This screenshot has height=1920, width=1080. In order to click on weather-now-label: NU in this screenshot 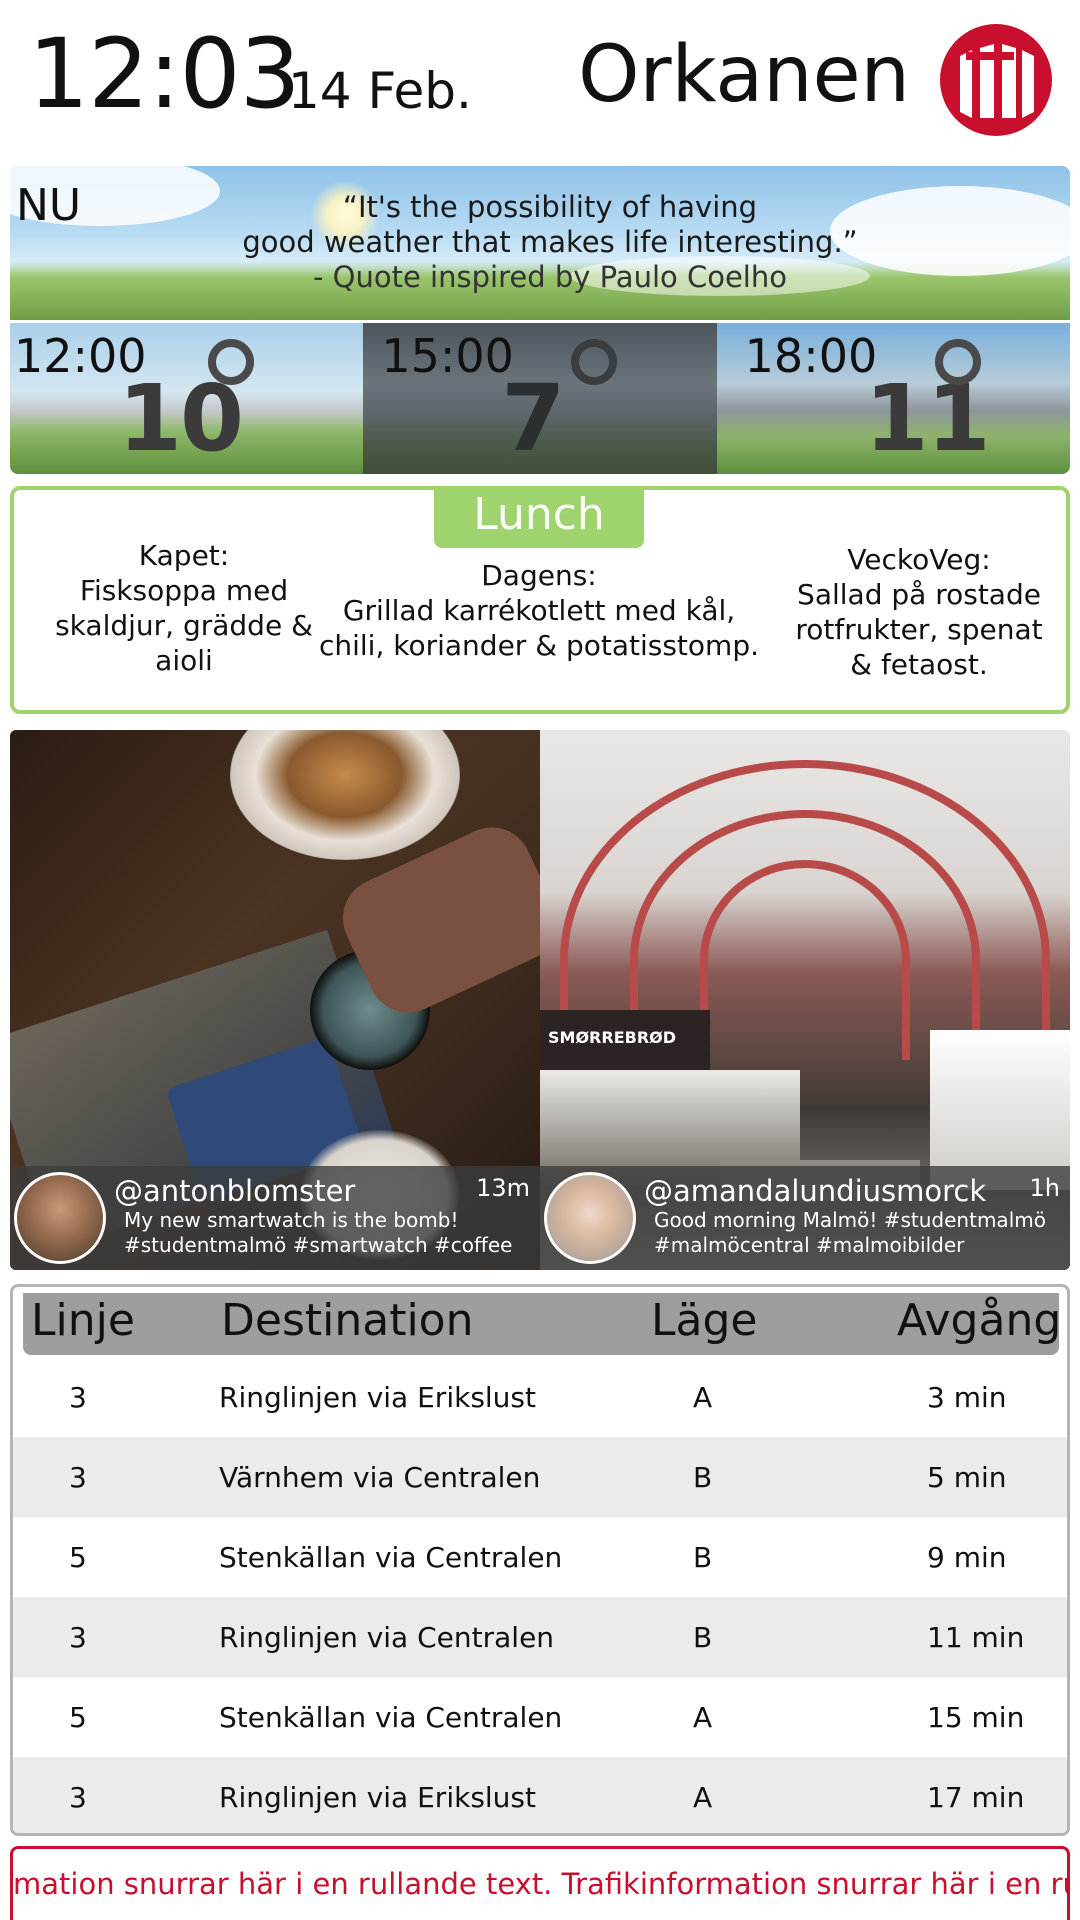, I will do `click(49, 205)`.